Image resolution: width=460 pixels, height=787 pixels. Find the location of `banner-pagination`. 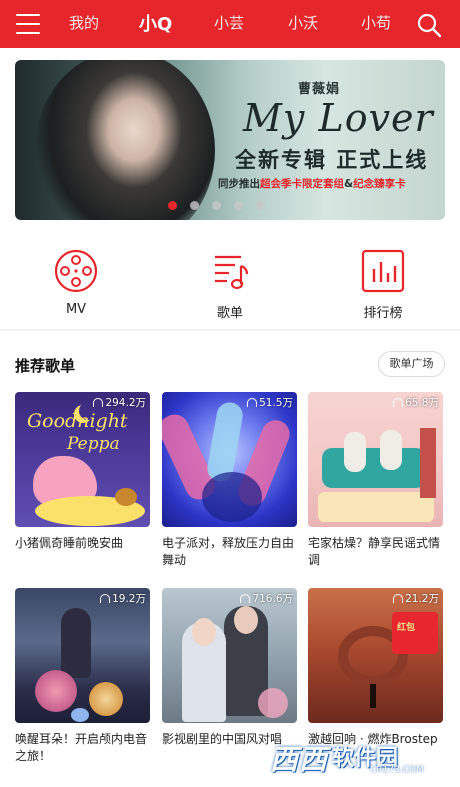

banner-pagination is located at coordinates (223, 202).